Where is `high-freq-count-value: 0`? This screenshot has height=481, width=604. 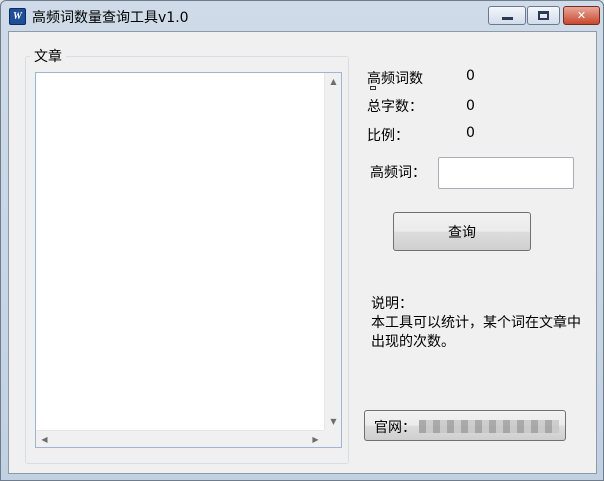 high-freq-count-value: 0 is located at coordinates (470, 76).